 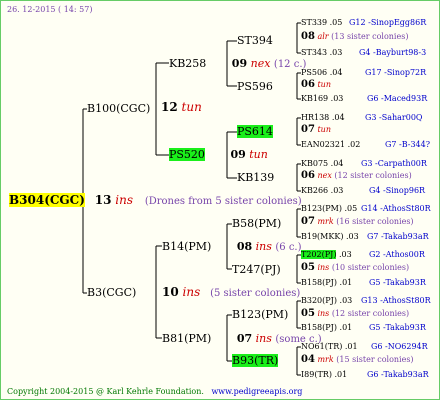 What do you see at coordinates (396, 72) in the screenshot?
I see `gen4-ref-2: G17 -Sinop72R` at bounding box center [396, 72].